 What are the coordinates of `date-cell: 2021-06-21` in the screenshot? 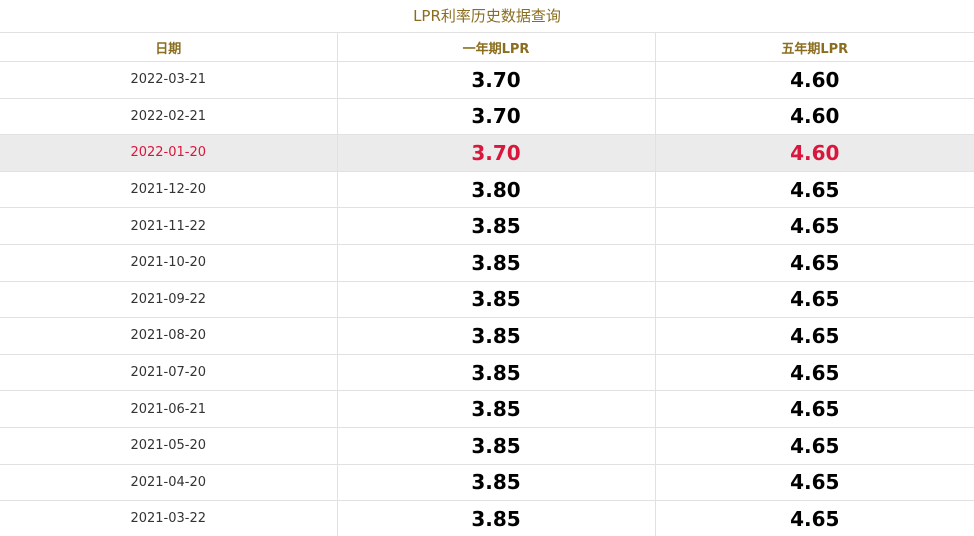 It's located at (169, 409).